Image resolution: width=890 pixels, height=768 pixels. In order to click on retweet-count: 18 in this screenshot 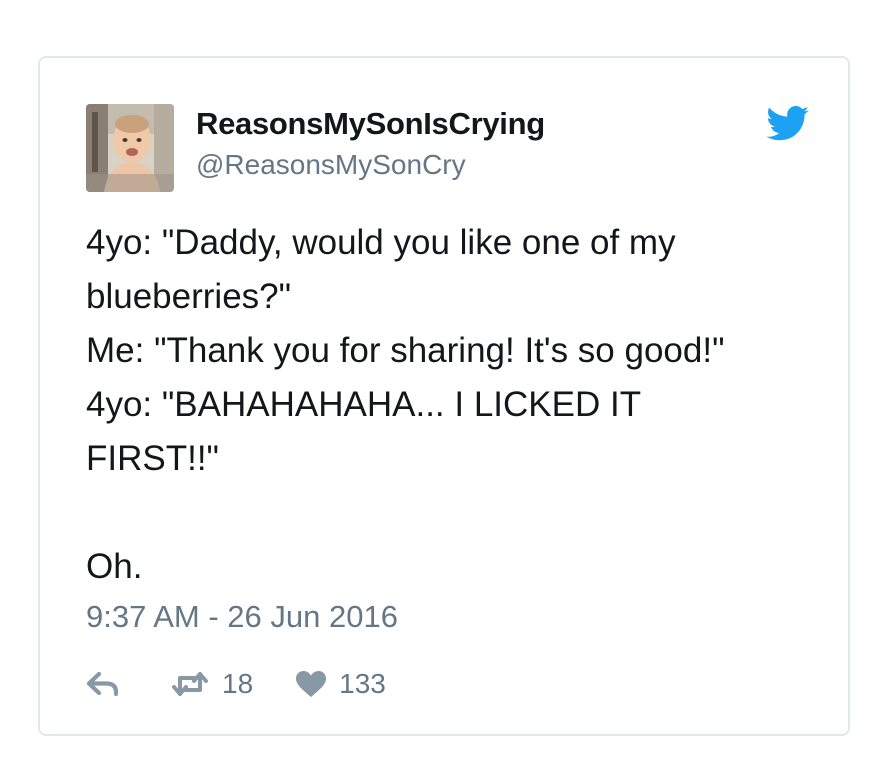, I will do `click(238, 683)`.